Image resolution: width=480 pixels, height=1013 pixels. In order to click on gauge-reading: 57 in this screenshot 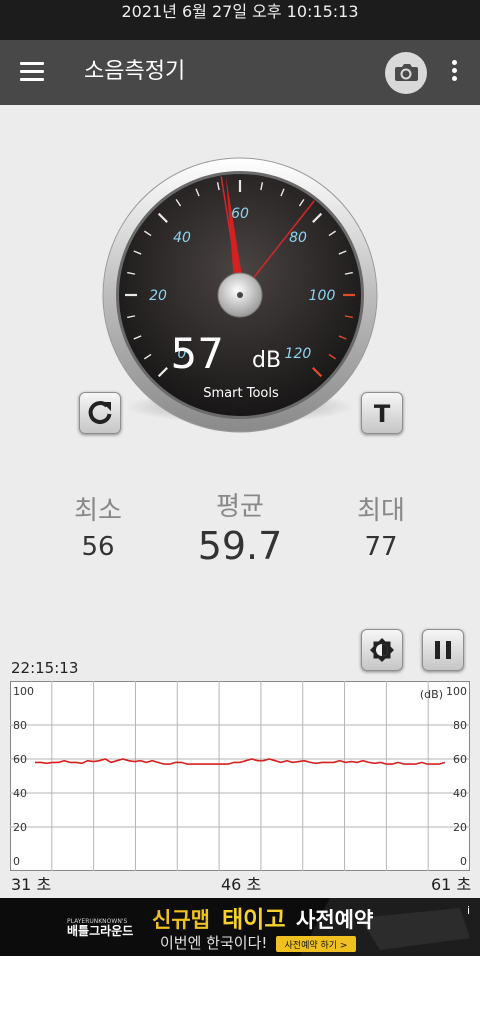, I will do `click(197, 353)`.